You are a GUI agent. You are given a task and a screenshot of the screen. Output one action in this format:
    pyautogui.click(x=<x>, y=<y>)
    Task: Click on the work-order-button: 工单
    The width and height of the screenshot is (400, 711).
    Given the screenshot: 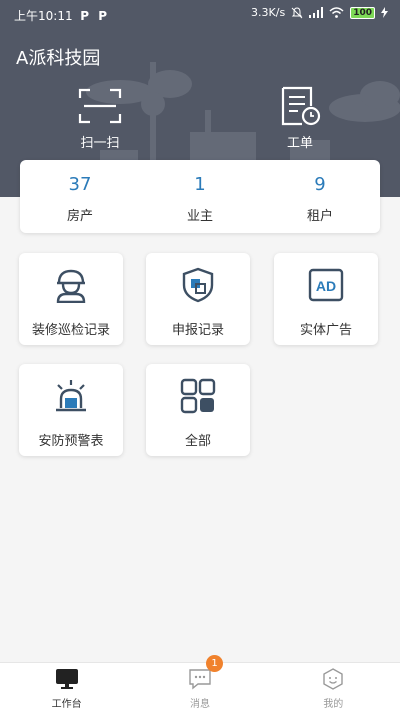 What is the action you would take?
    pyautogui.click(x=300, y=118)
    